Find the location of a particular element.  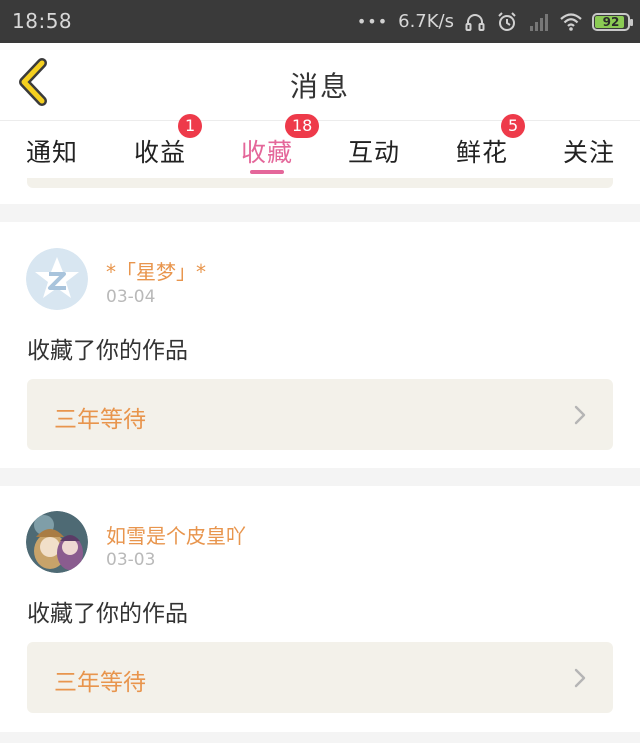

previous-message-card is located at coordinates (320, 191).